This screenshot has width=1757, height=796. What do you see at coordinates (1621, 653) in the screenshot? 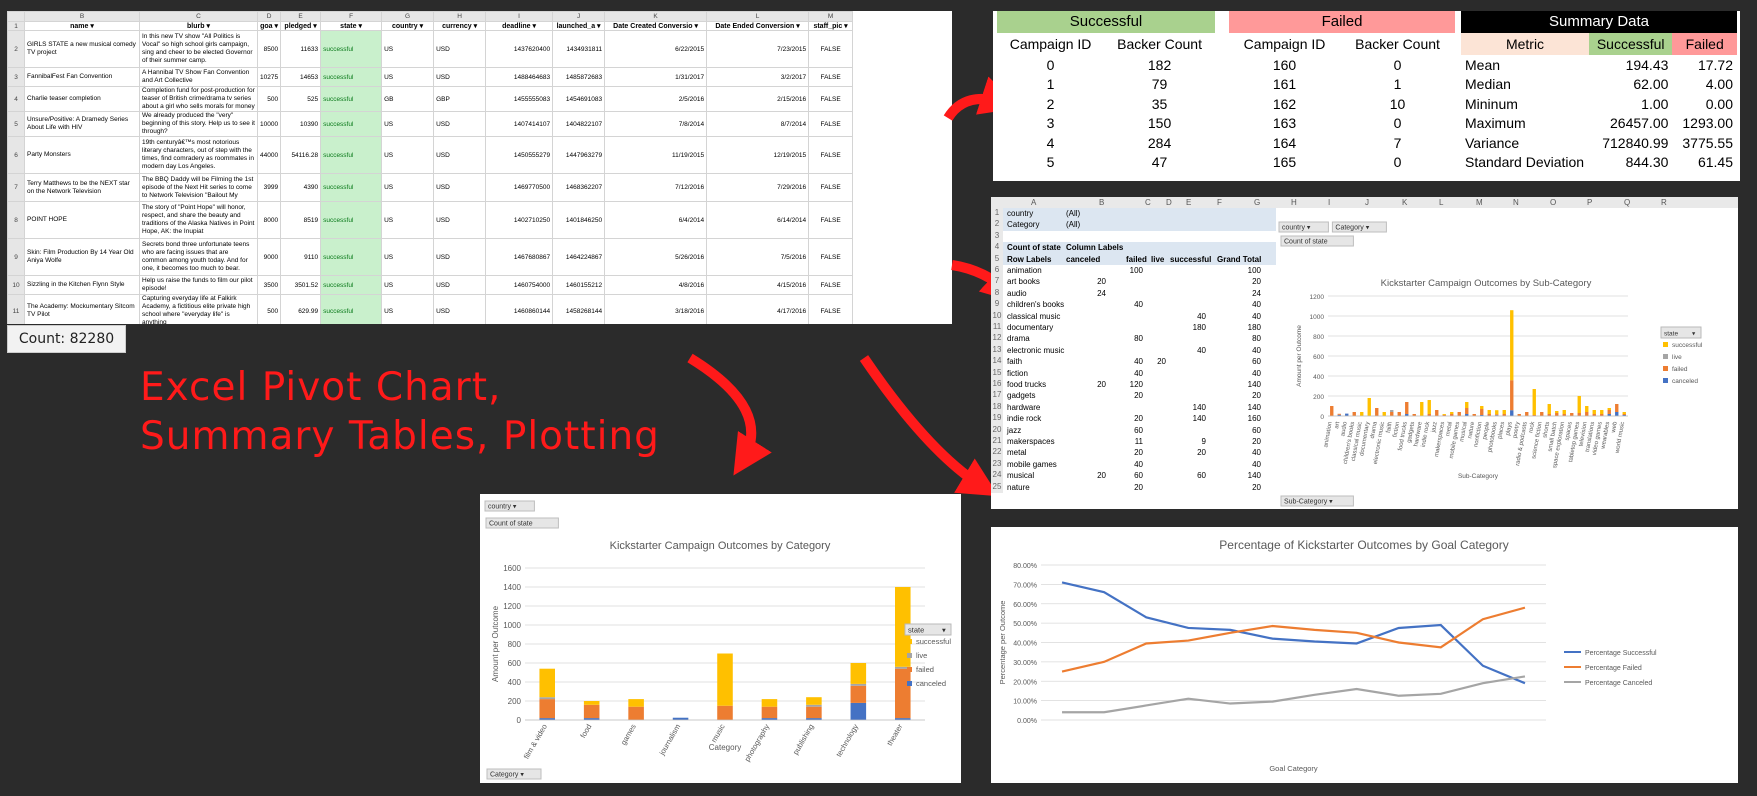
I see `legend-entry: Percentage Successful` at bounding box center [1621, 653].